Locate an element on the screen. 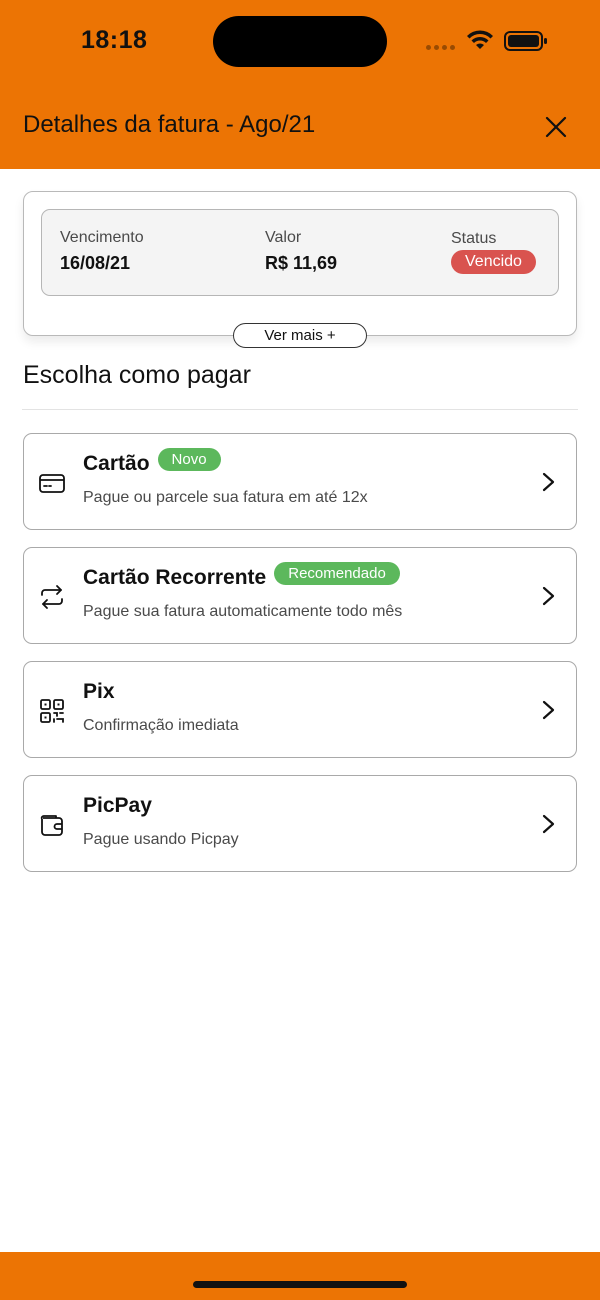 Image resolution: width=600 pixels, height=1300 pixels. battery-icon is located at coordinates (525, 41).